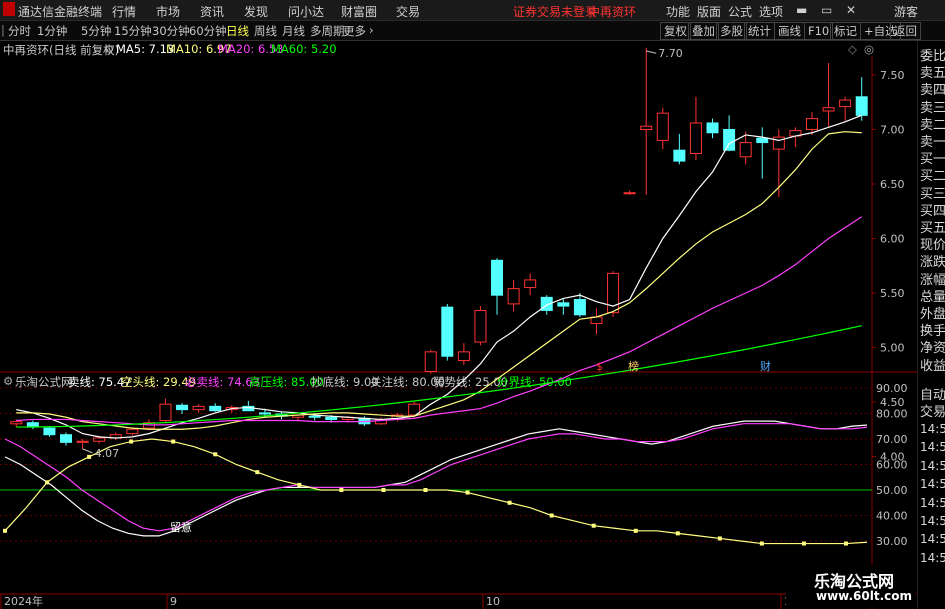 Image resolution: width=945 pixels, height=609 pixels. What do you see at coordinates (892, 130) in the screenshot?
I see `price-tick-label: 7.00` at bounding box center [892, 130].